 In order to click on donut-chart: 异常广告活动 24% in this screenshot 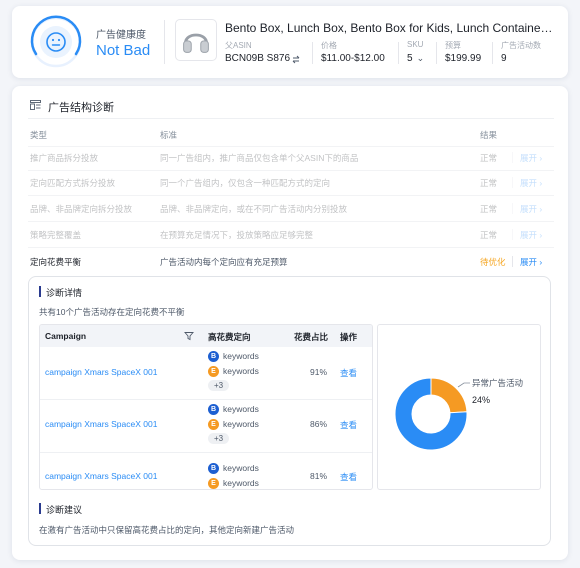, I will do `click(459, 414)`.